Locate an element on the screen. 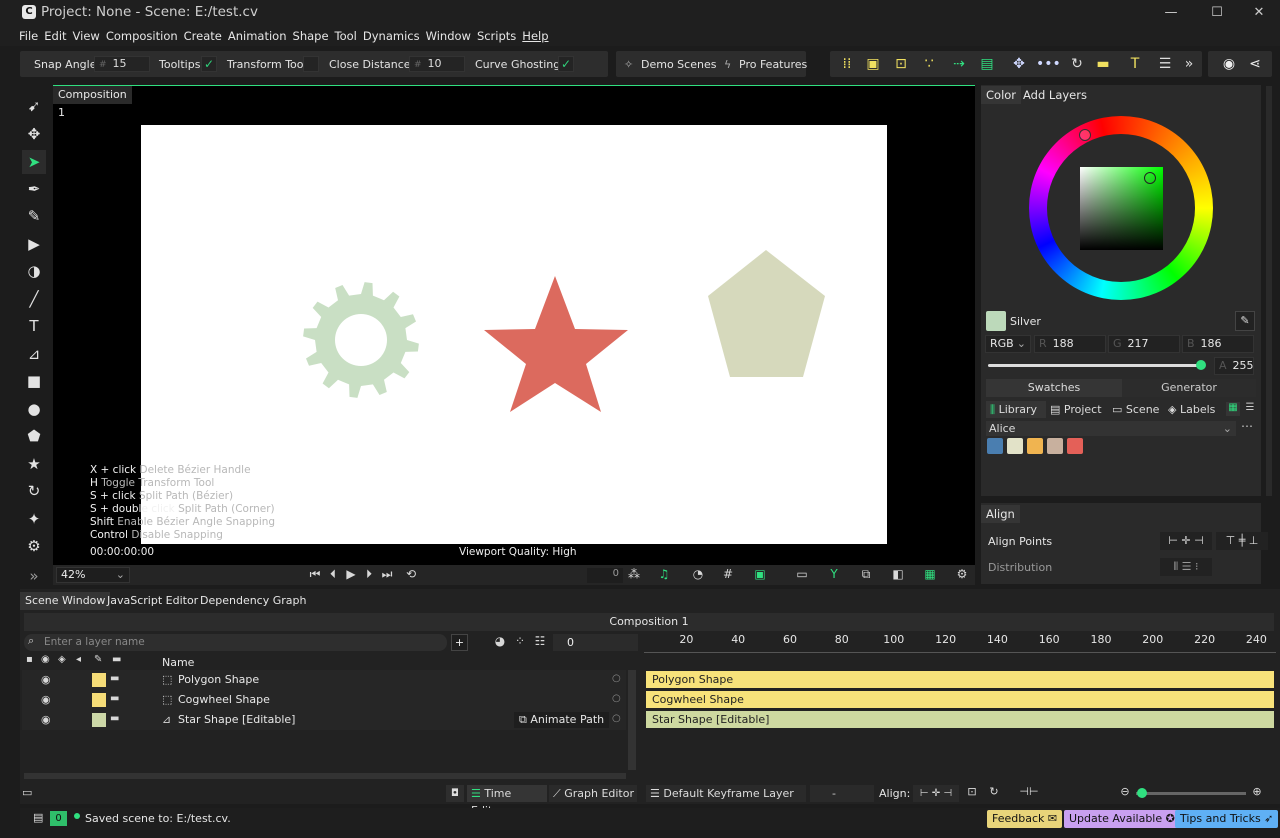  timeline-bar: Polygon Shape is located at coordinates (960, 679).